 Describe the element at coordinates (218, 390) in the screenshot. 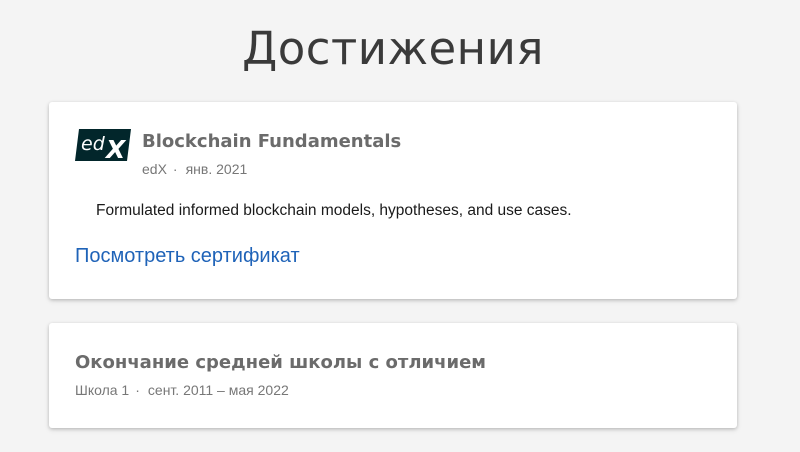

I see `education-dates: сент. 2011 – мая 2022` at that location.